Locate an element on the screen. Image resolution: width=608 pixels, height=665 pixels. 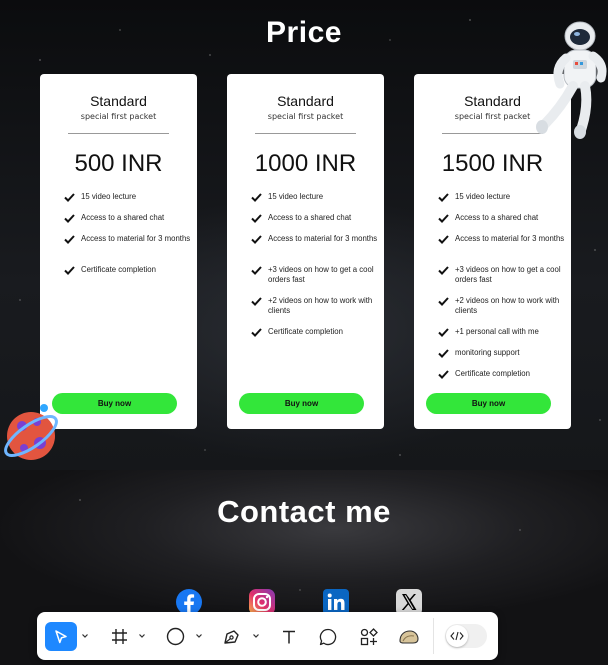
feature-item: monitoring support is located at coordinates (510, 353).